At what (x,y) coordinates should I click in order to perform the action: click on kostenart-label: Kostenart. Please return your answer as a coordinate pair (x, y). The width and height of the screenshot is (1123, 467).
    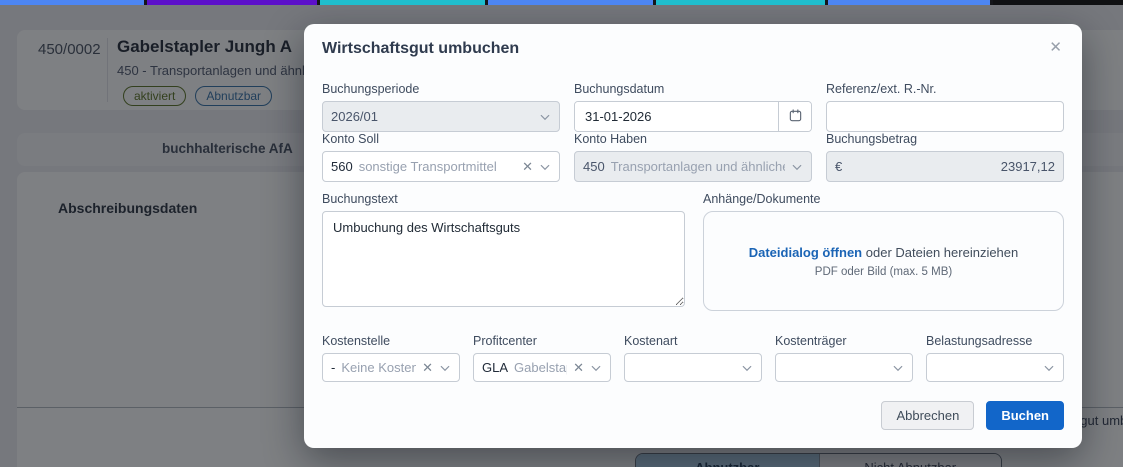
    Looking at the image, I should click on (651, 341).